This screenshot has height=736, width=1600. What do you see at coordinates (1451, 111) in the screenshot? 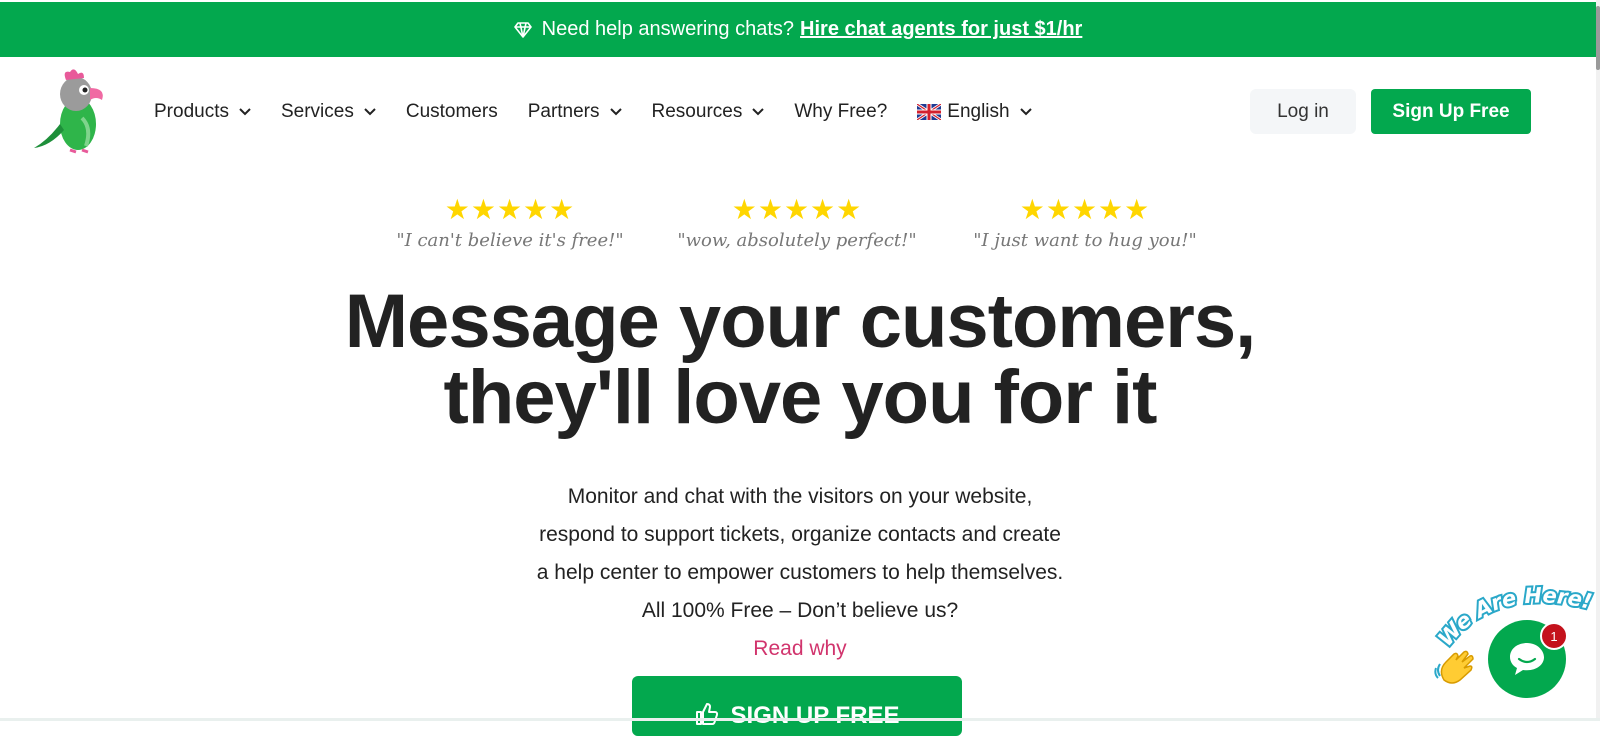
I see `signup-button: Sign Up Free` at bounding box center [1451, 111].